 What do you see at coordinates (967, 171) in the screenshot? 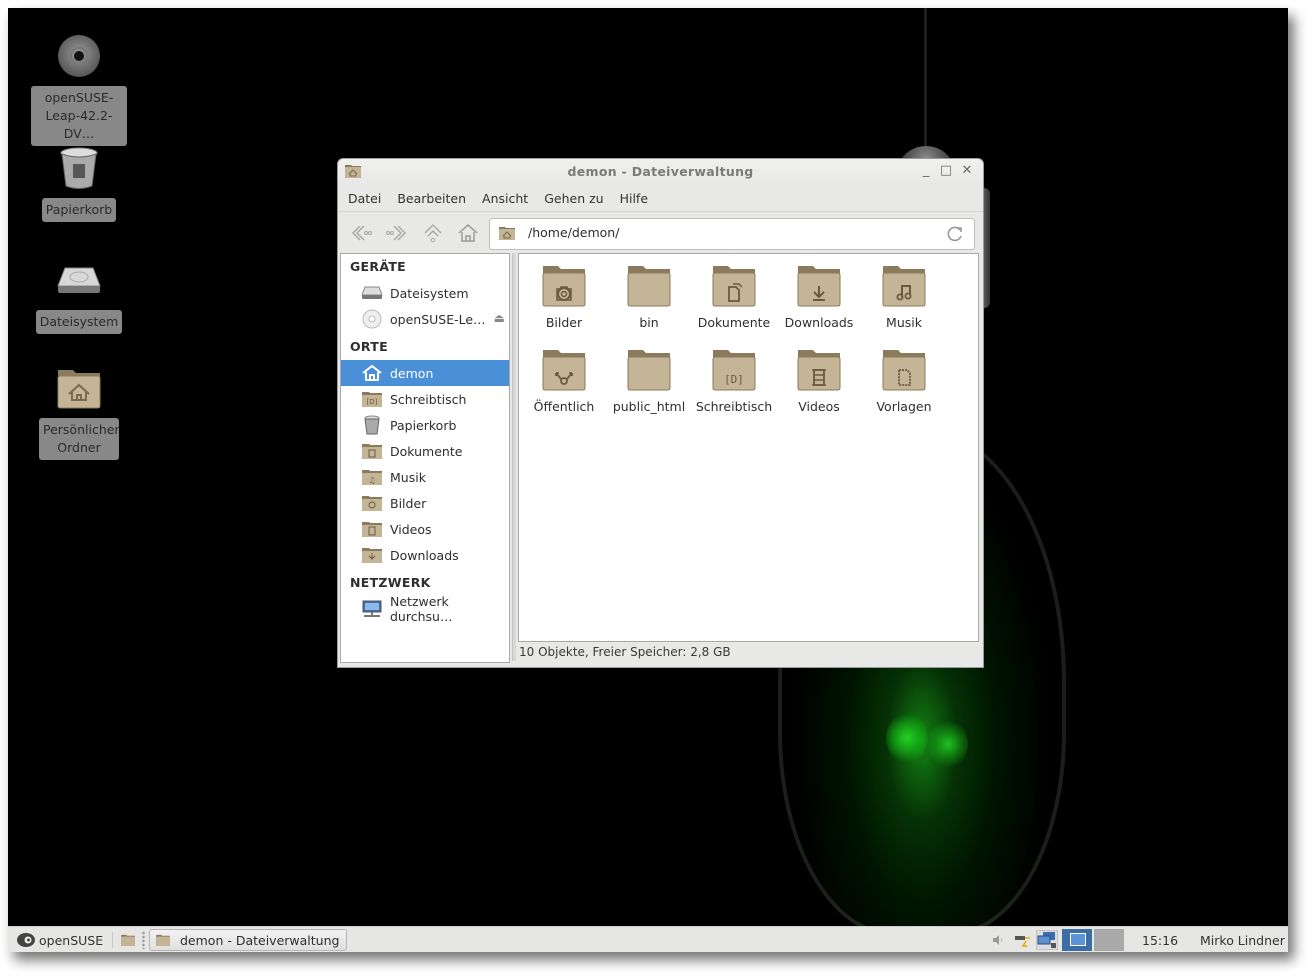
I see `close-button: ✕` at bounding box center [967, 171].